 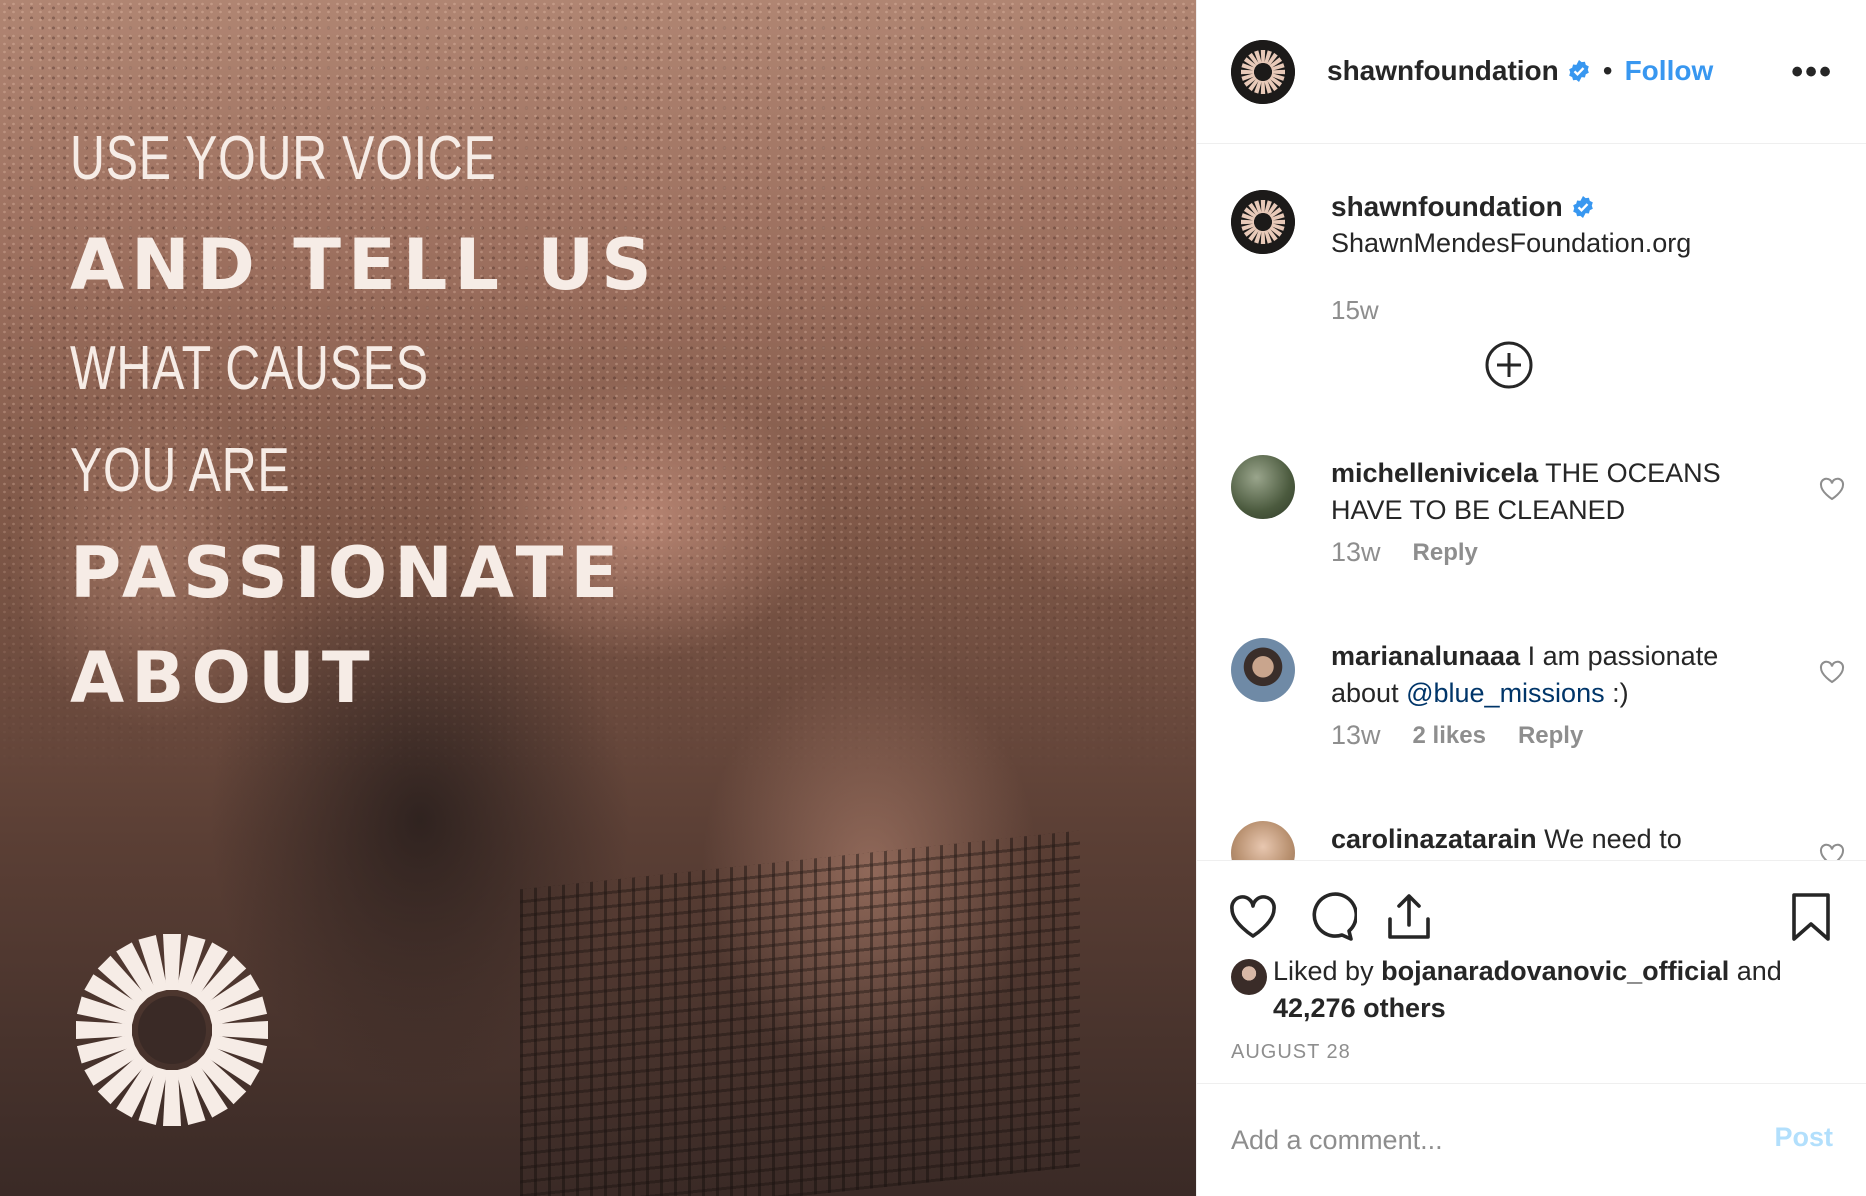 I want to click on header-user: shawnfoundation • Follow, so click(x=1520, y=71).